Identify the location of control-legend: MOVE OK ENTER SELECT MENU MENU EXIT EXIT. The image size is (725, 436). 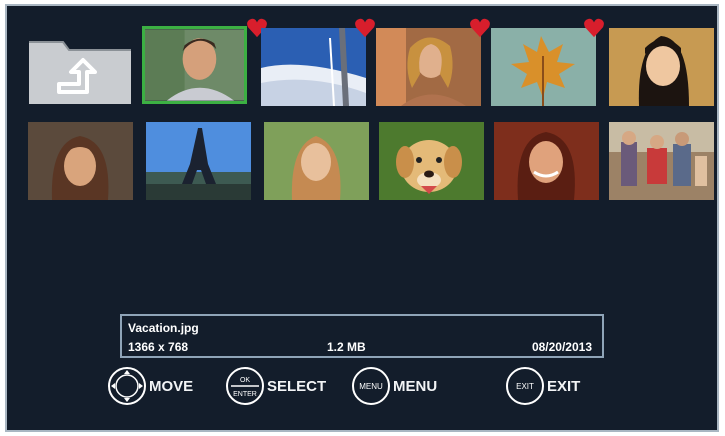
(407, 388).